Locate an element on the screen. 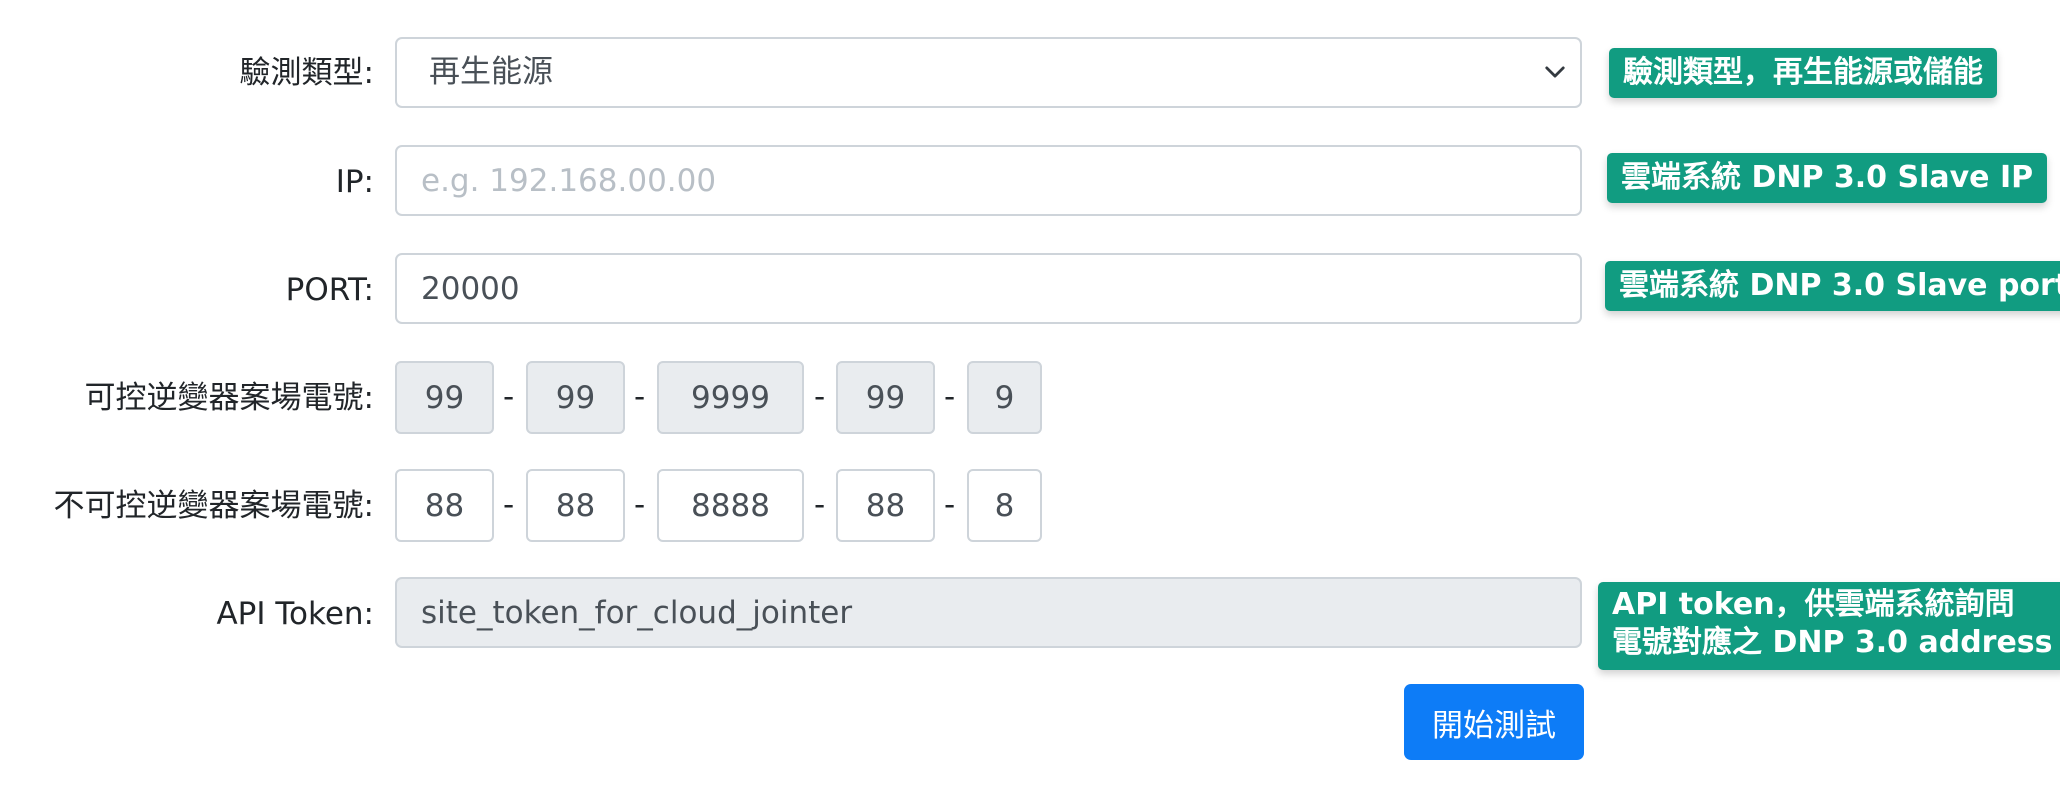  port-hint-badge: 雲端系統 DNP 3.0 Slave port is located at coordinates (1832, 286).